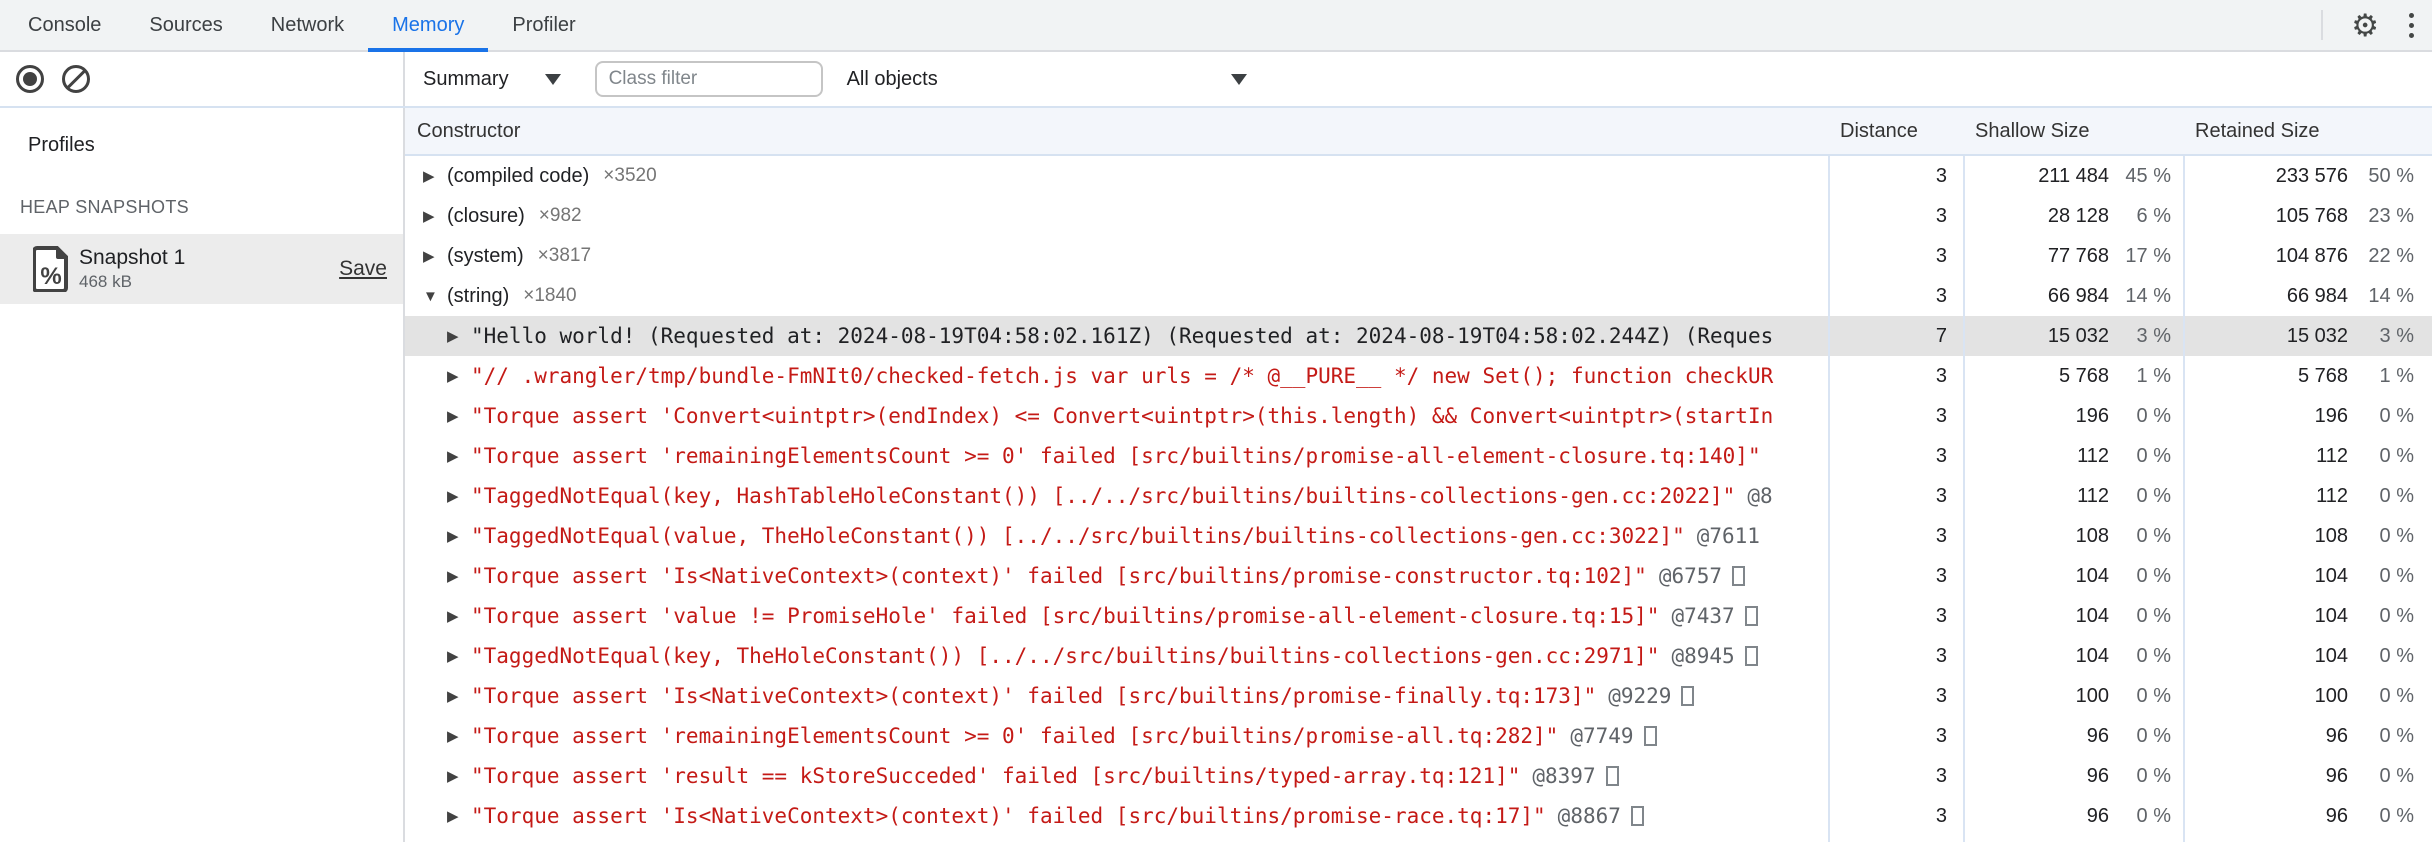  What do you see at coordinates (2306, 816) in the screenshot?
I see `retained-size-cell: 96 0 %` at bounding box center [2306, 816].